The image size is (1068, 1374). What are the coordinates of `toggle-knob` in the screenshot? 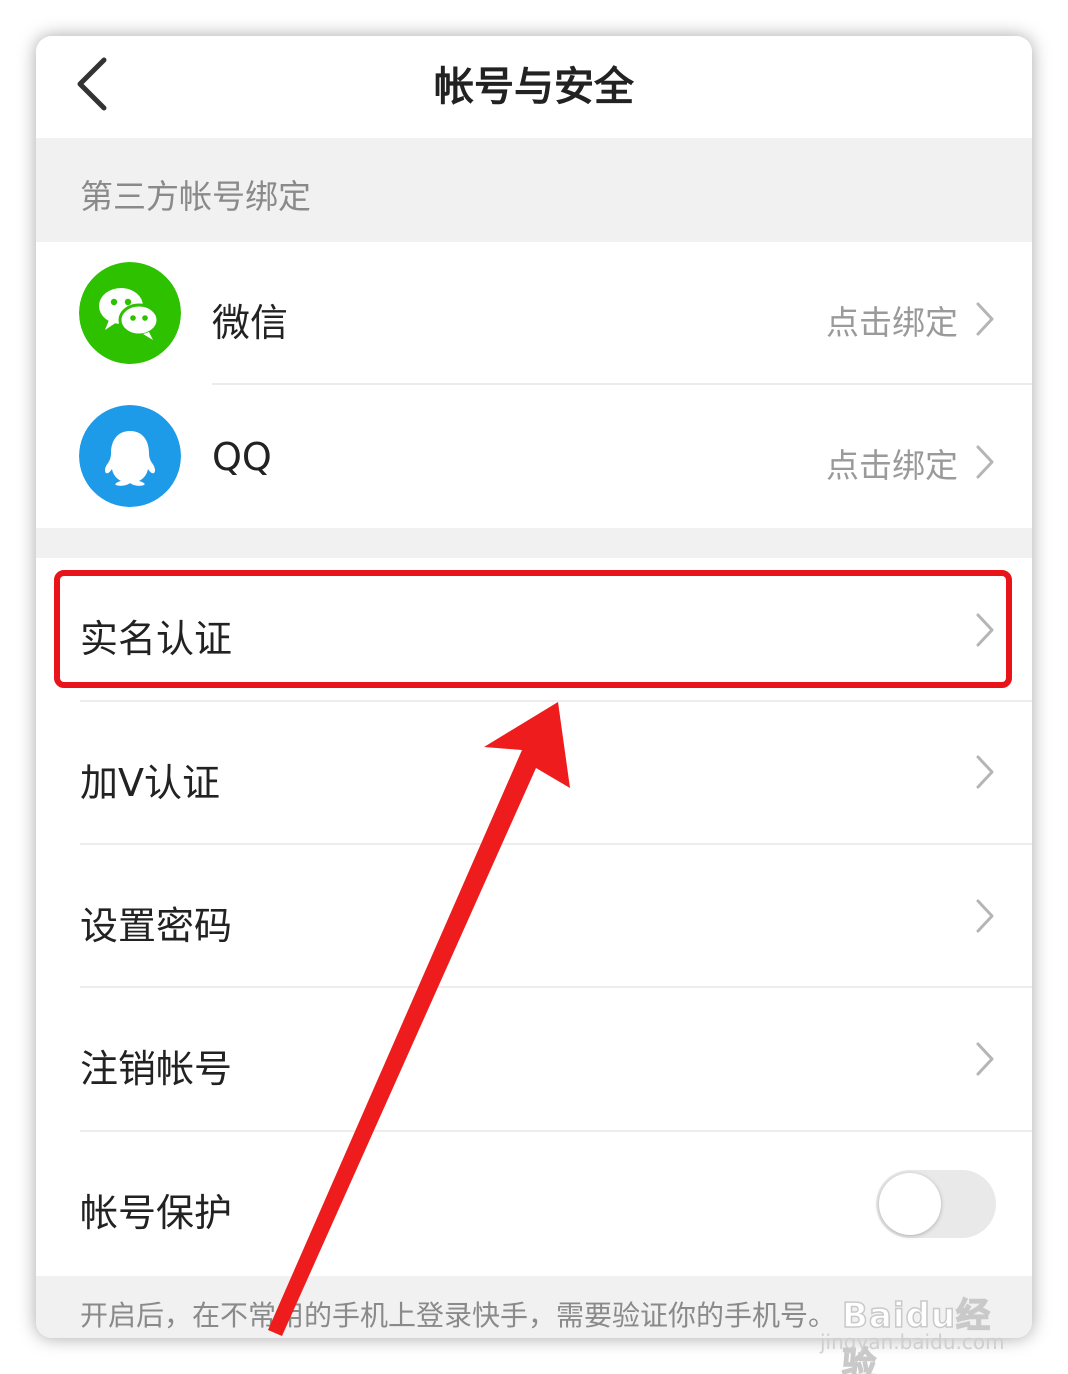 It's located at (910, 1204).